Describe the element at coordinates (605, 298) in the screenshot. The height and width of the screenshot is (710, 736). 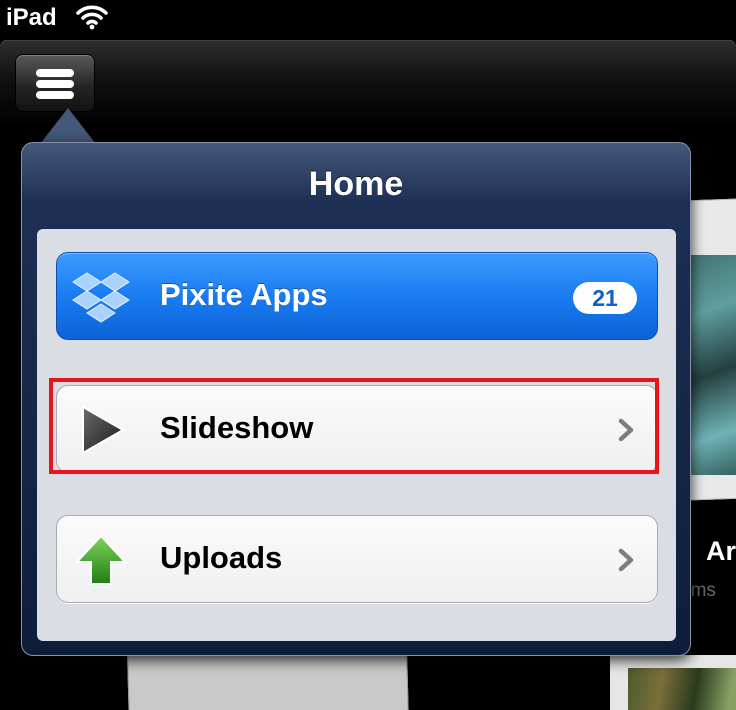
I see `count-badge: 21` at that location.